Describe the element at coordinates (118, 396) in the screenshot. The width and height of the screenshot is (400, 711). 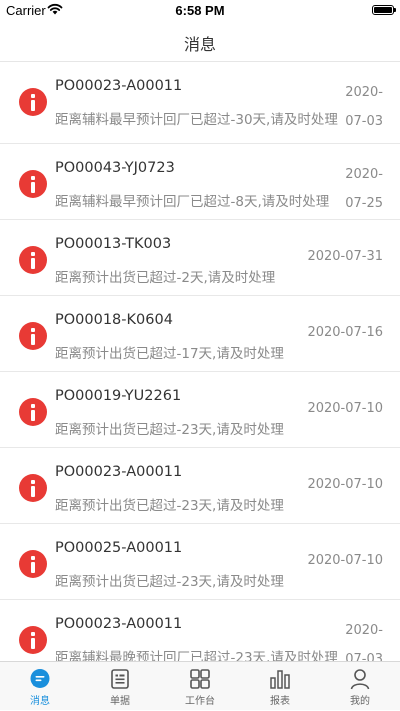
I see `order-code: PO00019-YU2261` at that location.